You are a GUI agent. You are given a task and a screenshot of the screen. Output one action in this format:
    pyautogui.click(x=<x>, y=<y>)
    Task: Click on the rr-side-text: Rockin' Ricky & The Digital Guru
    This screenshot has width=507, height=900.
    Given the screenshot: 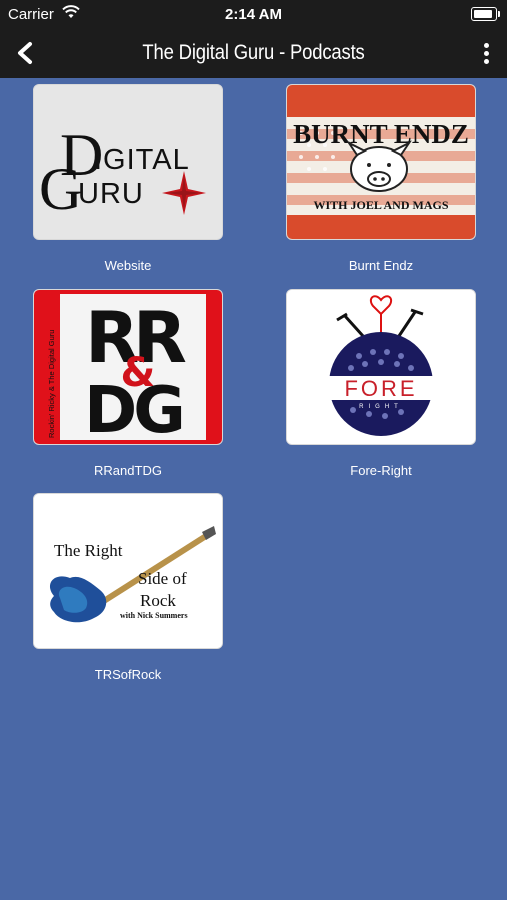 What is the action you would take?
    pyautogui.click(x=51, y=384)
    